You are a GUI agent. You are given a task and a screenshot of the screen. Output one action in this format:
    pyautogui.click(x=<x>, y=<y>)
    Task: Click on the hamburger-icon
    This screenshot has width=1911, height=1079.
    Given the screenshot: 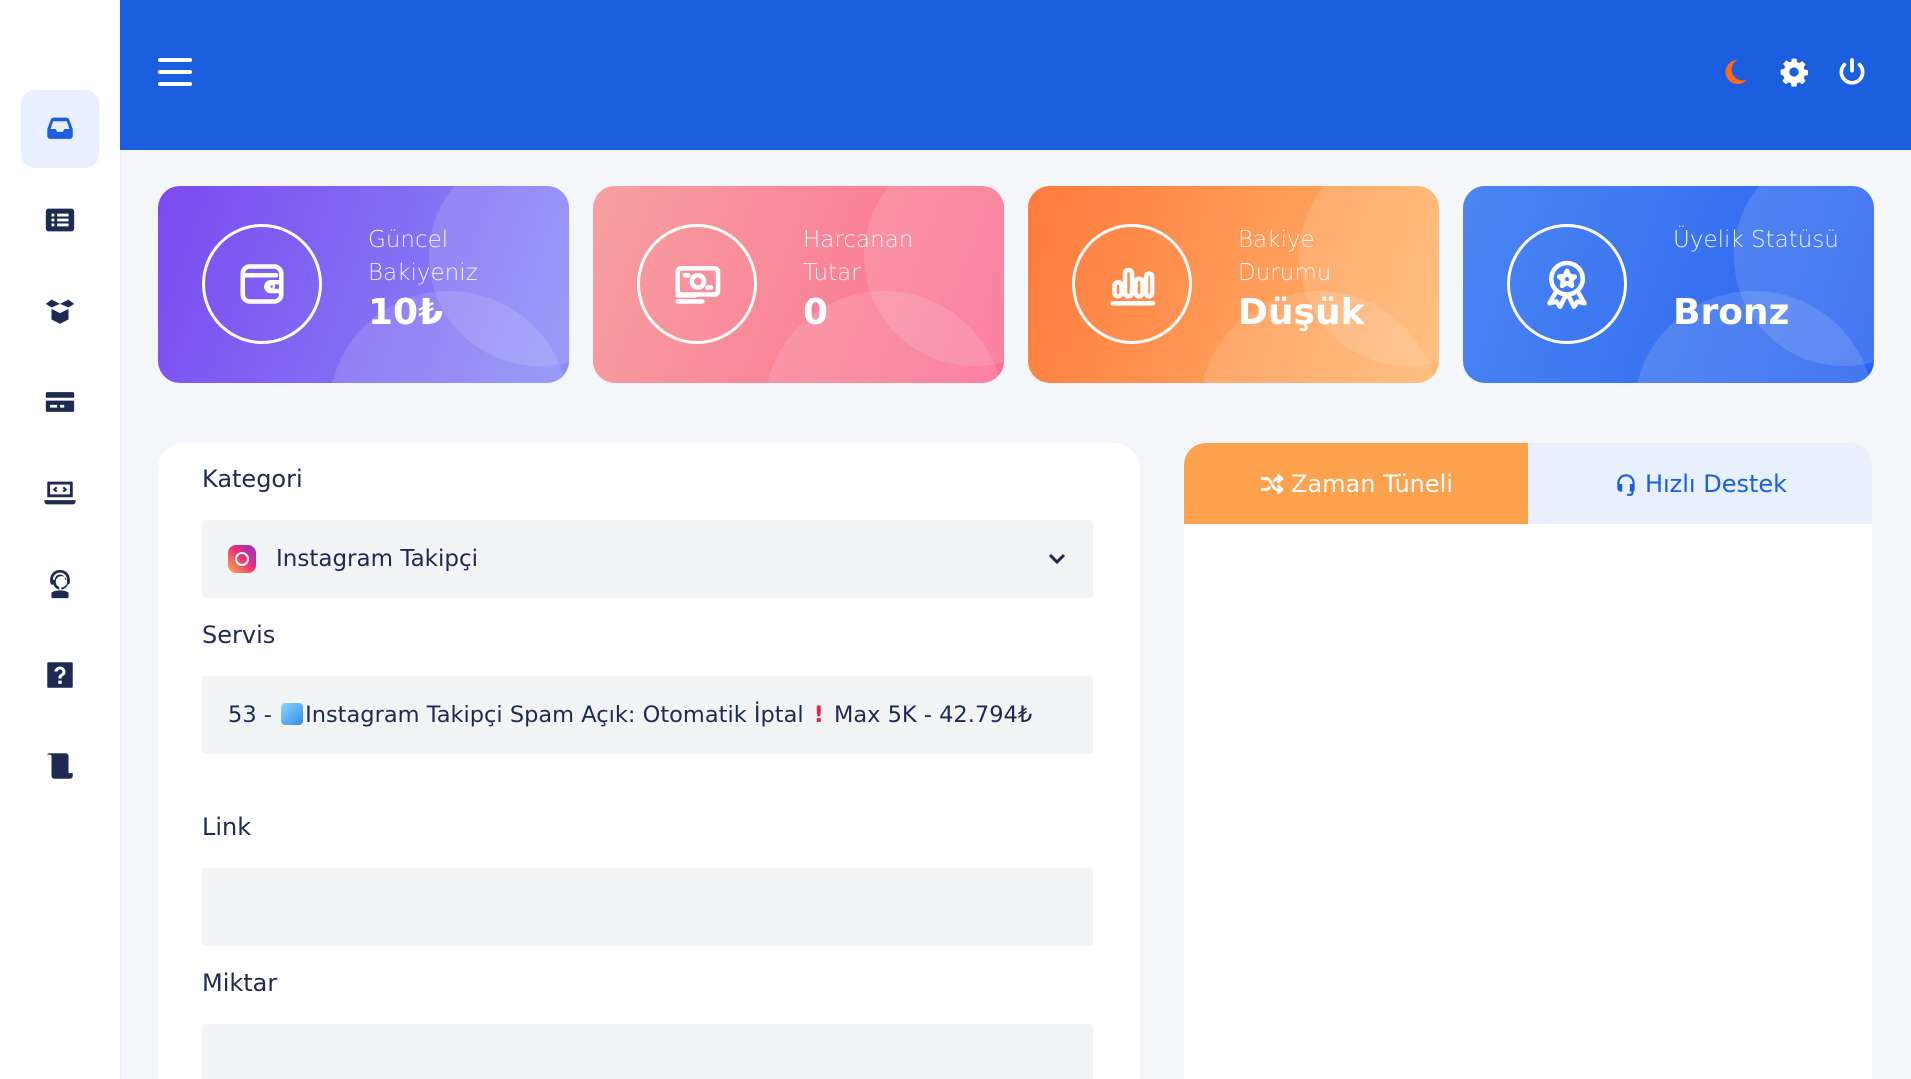 What is the action you would take?
    pyautogui.click(x=175, y=73)
    